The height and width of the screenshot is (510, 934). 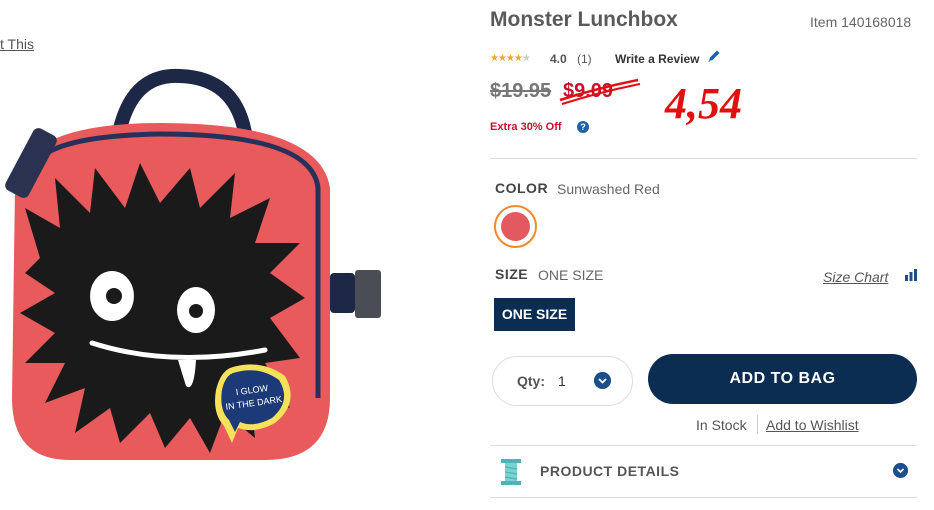 What do you see at coordinates (512, 274) in the screenshot?
I see `size-label: SIZE` at bounding box center [512, 274].